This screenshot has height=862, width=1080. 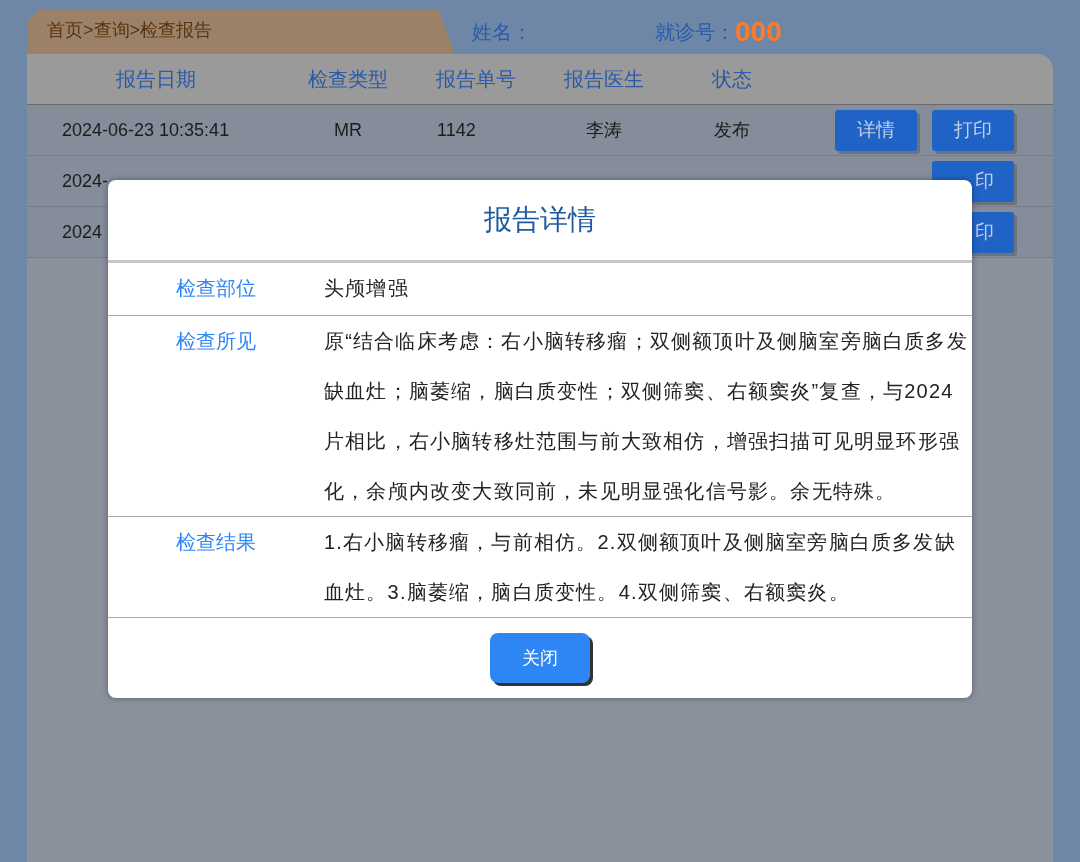 I want to click on column-header: 报告单号, so click(x=476, y=78).